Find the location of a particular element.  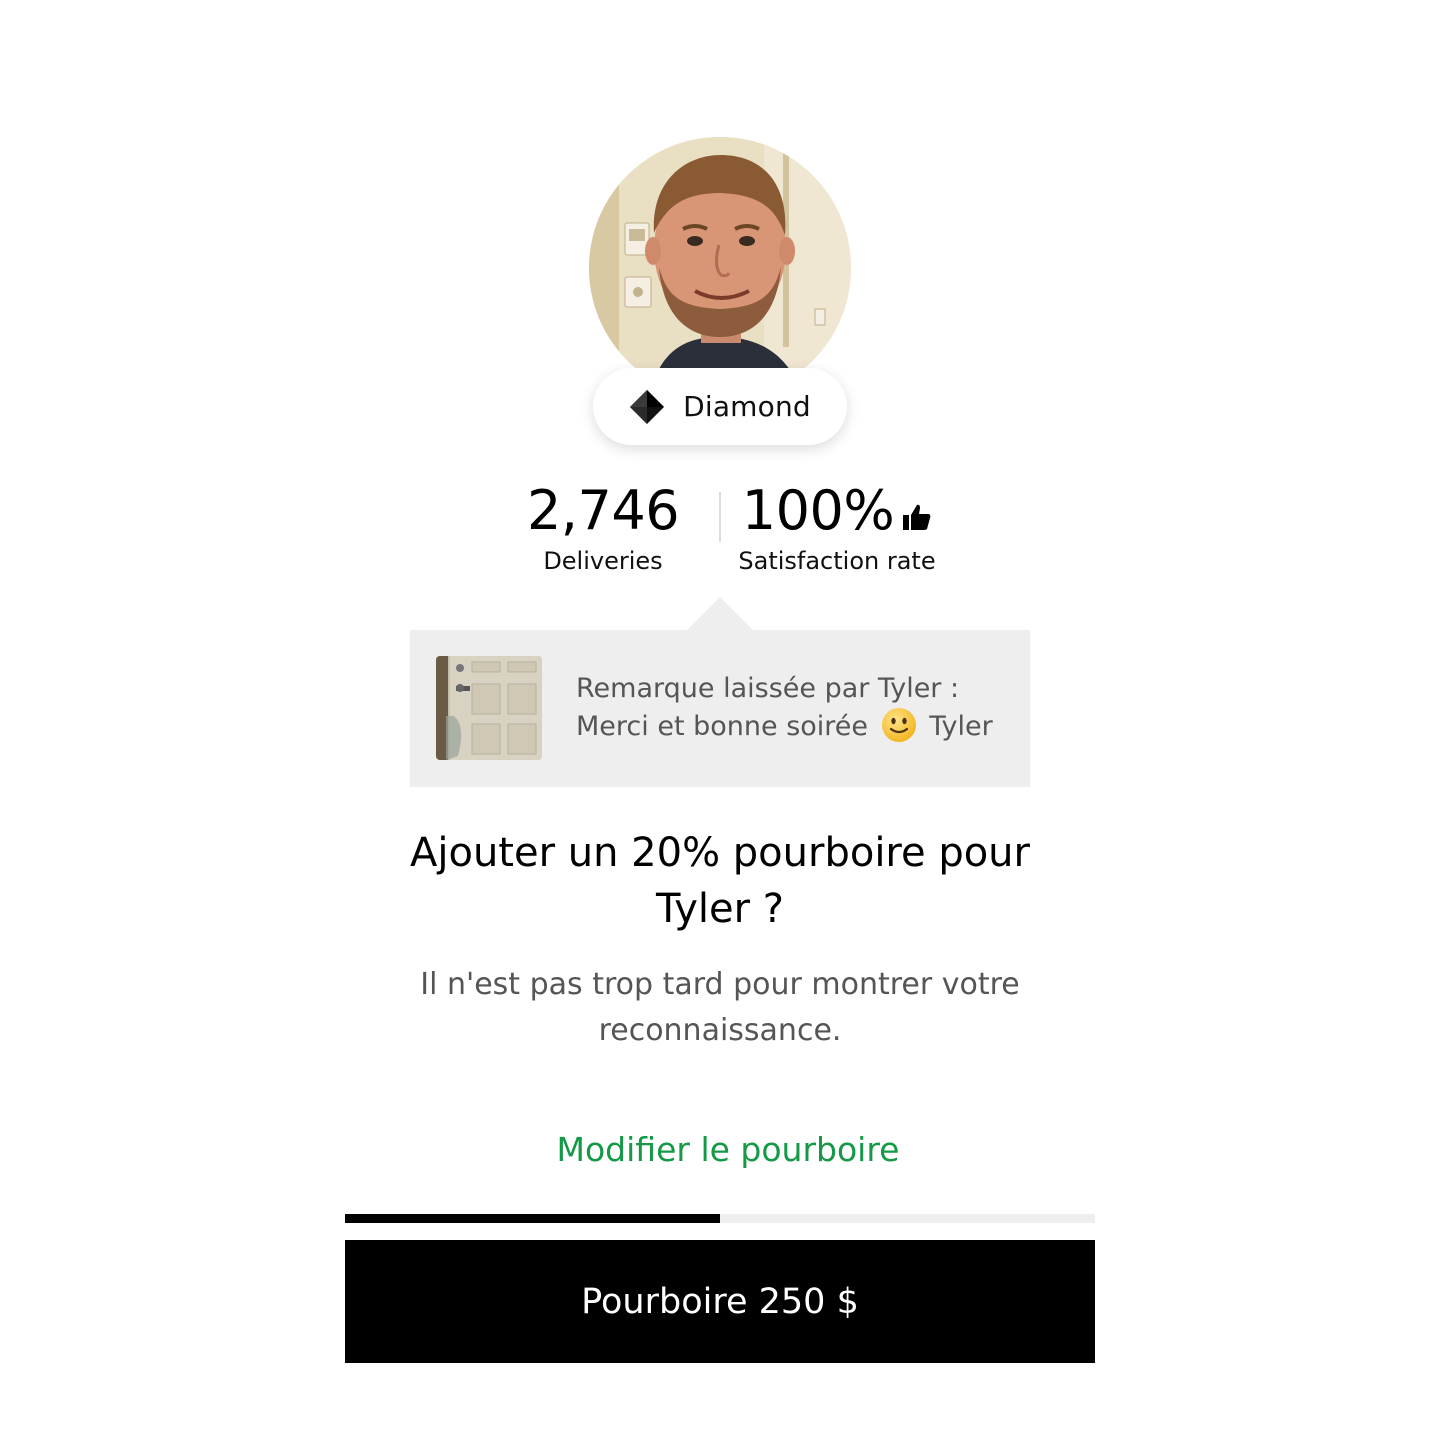

note-signature: Tyler is located at coordinates (961, 726).